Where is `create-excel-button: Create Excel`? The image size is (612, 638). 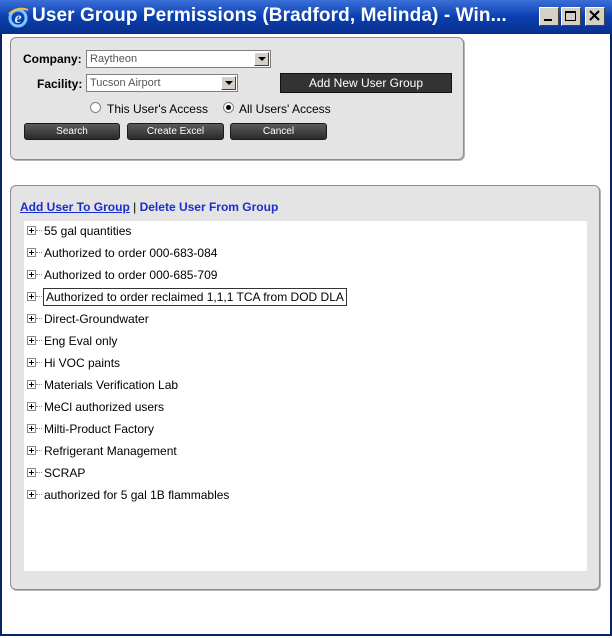 create-excel-button: Create Excel is located at coordinates (175, 131).